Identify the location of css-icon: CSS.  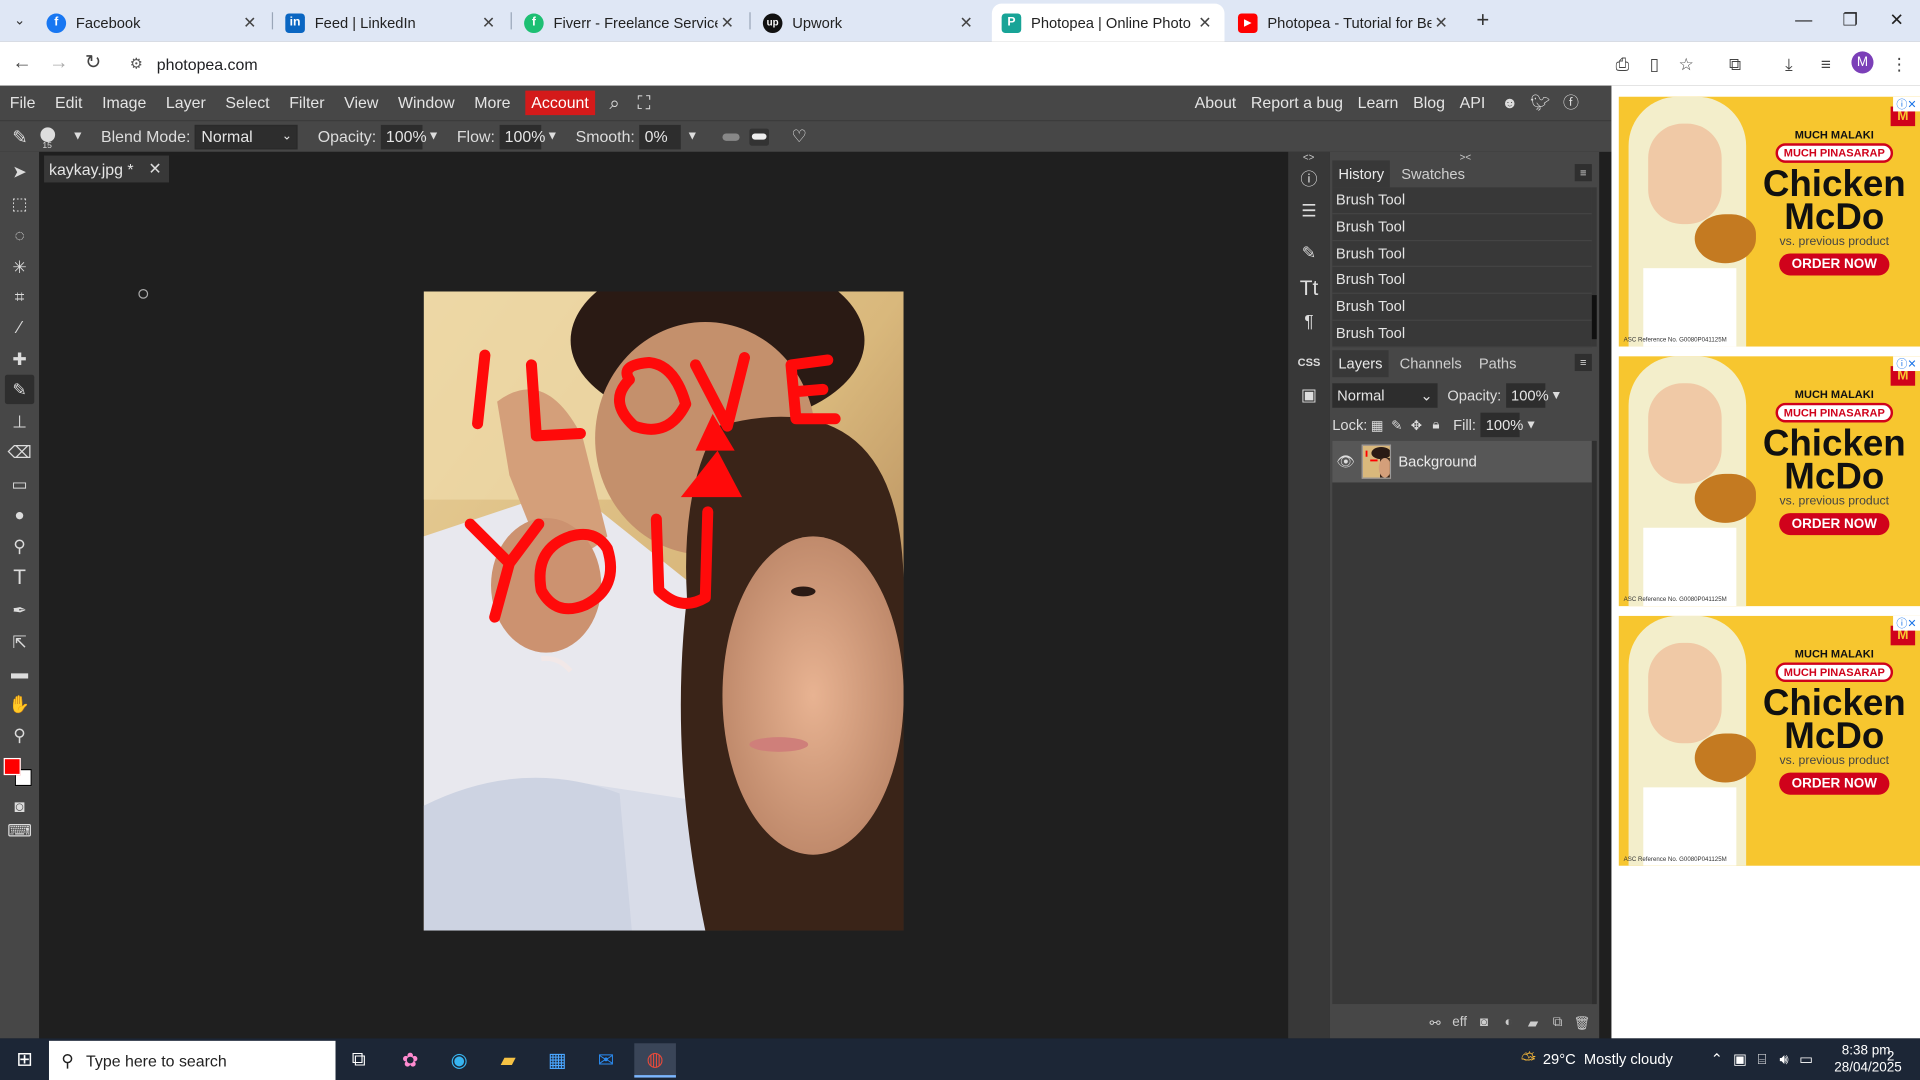
(1308, 362).